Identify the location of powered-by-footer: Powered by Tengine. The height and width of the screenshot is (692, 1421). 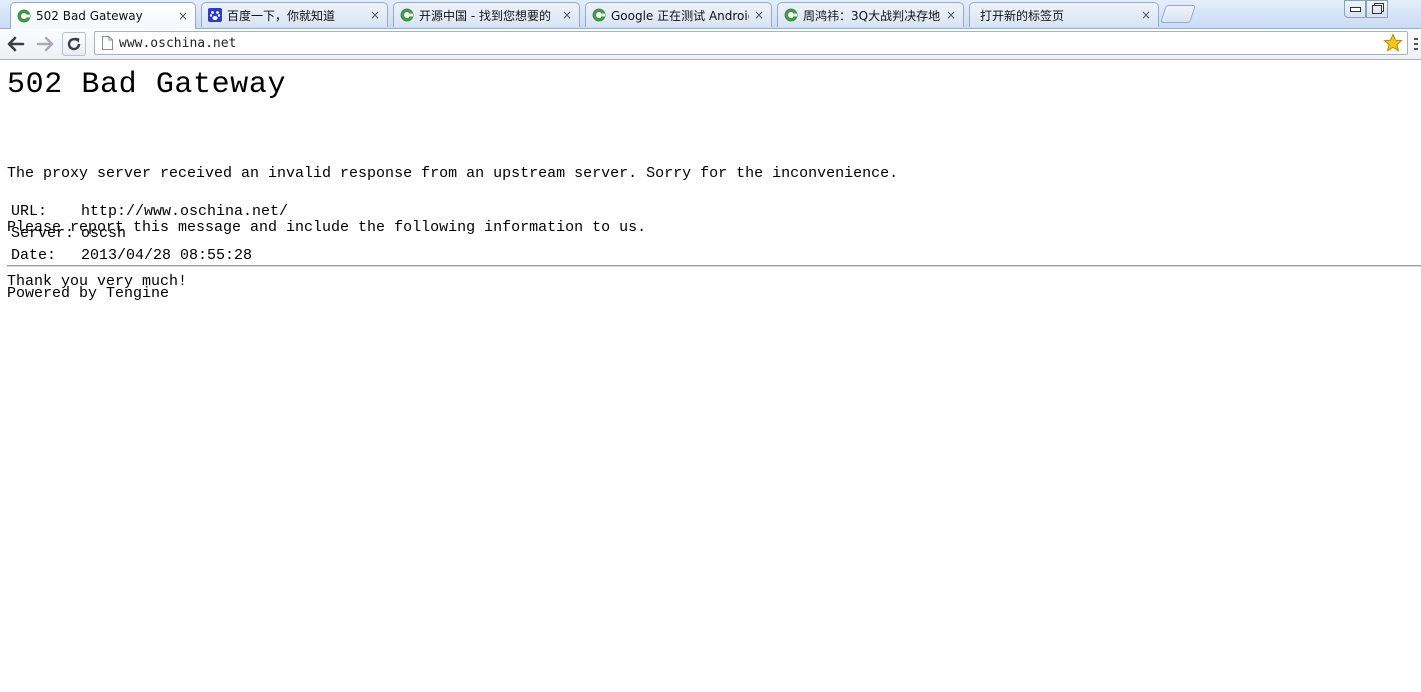
(88, 293).